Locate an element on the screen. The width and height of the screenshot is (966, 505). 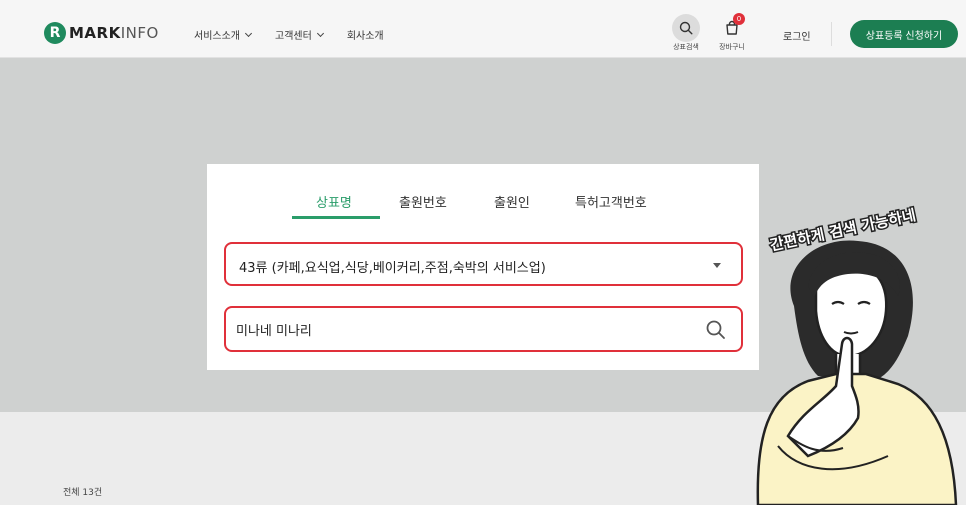
logo-text: MARKINFO is located at coordinates (114, 33).